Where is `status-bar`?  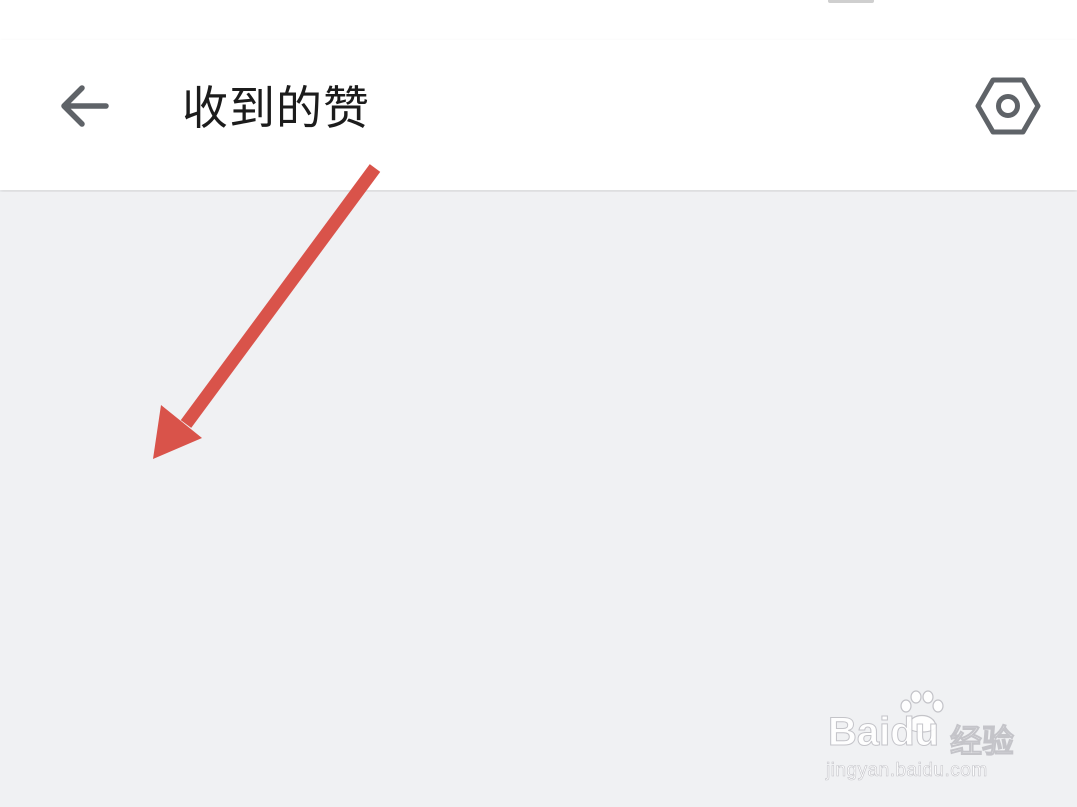
status-bar is located at coordinates (538, 20).